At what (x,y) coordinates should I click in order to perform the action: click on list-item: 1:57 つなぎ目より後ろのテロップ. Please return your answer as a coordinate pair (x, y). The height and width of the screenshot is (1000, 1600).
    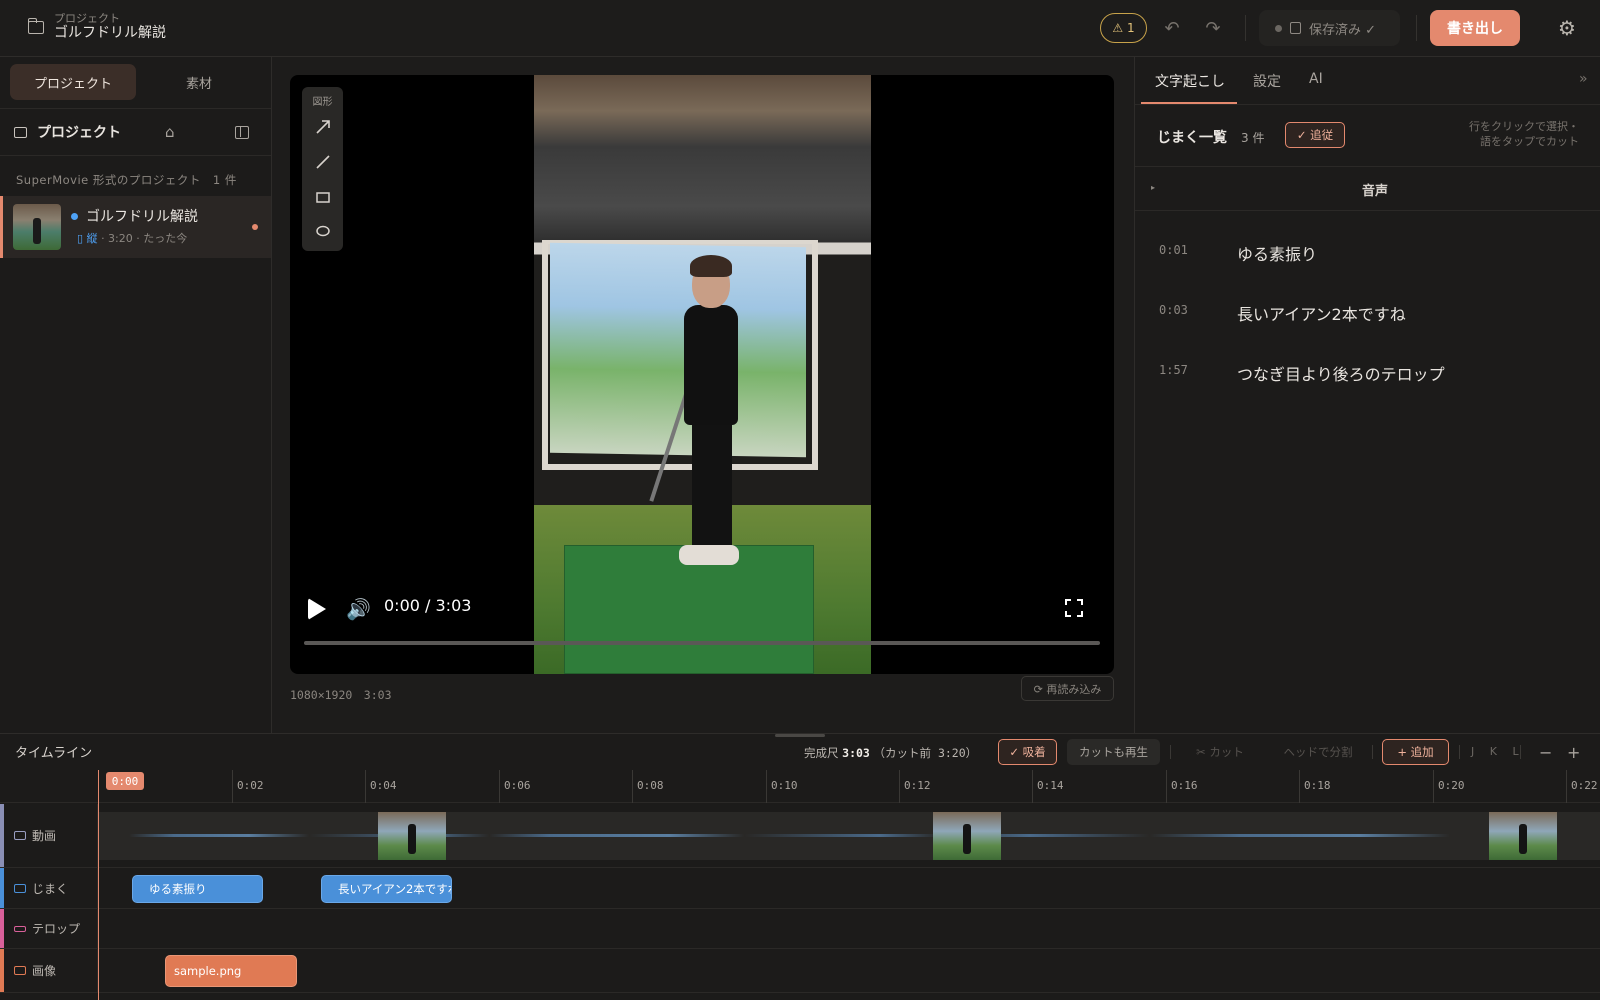
    Looking at the image, I should click on (1367, 371).